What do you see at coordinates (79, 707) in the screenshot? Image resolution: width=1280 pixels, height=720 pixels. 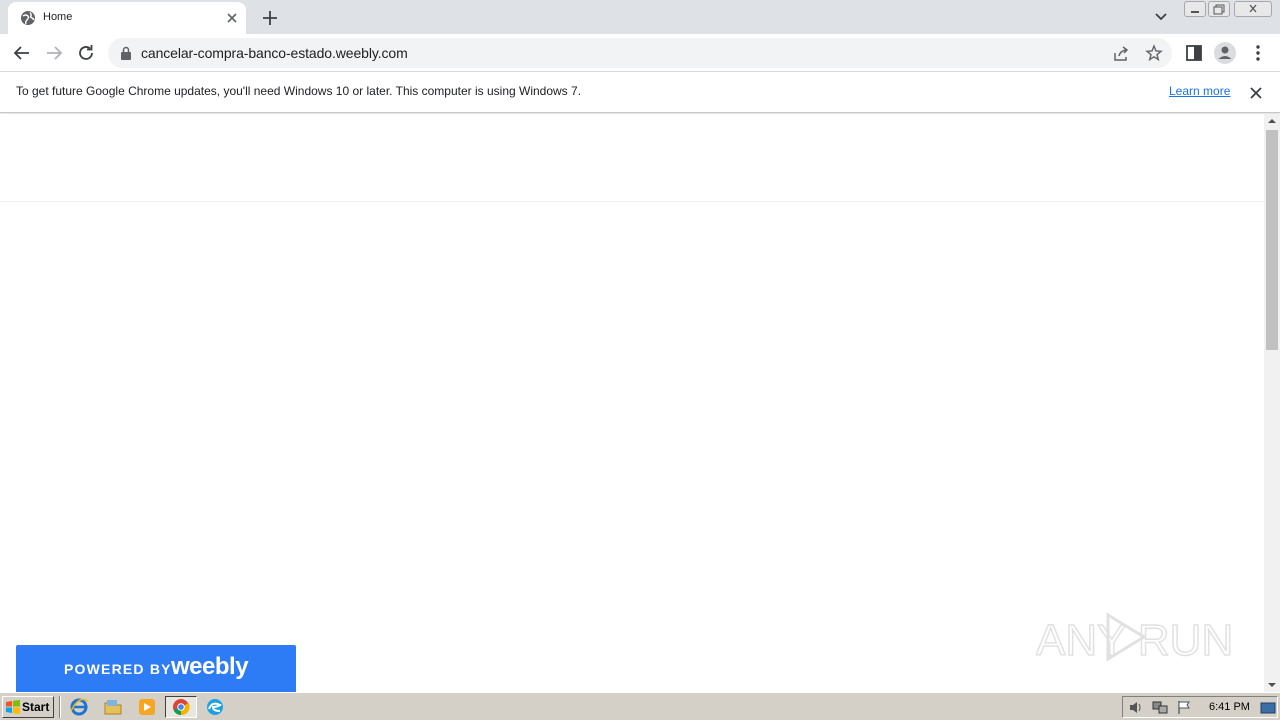 I see `internet-explorer-icon` at bounding box center [79, 707].